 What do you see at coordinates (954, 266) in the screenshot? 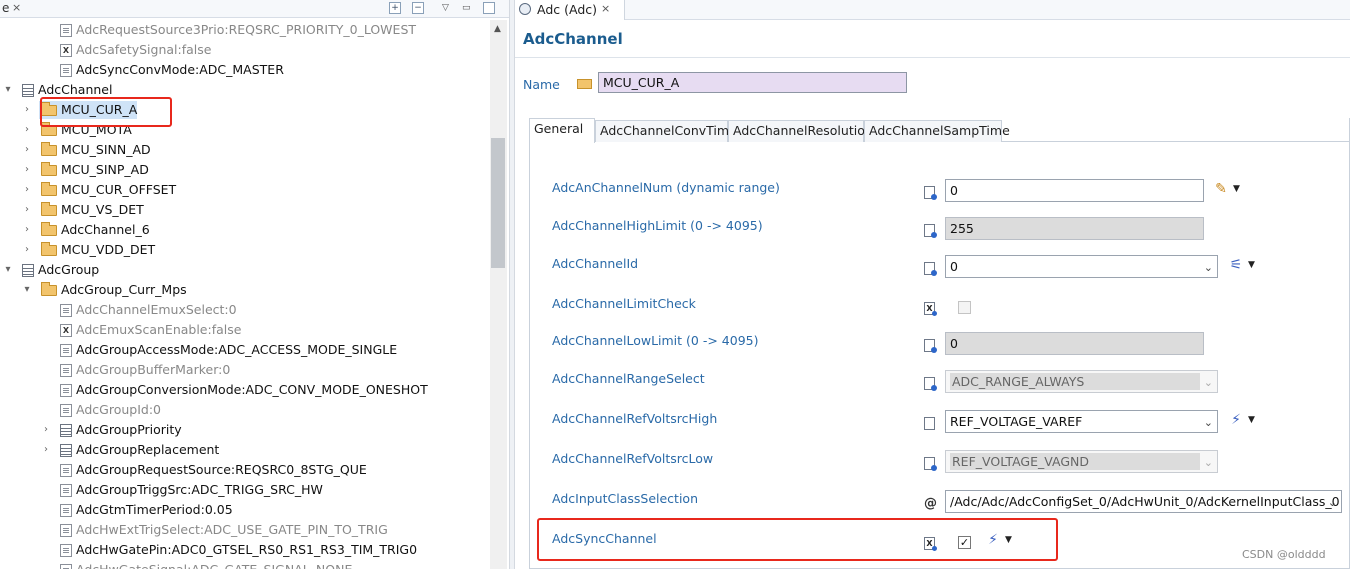
I see `dropdown-value: 0` at bounding box center [954, 266].